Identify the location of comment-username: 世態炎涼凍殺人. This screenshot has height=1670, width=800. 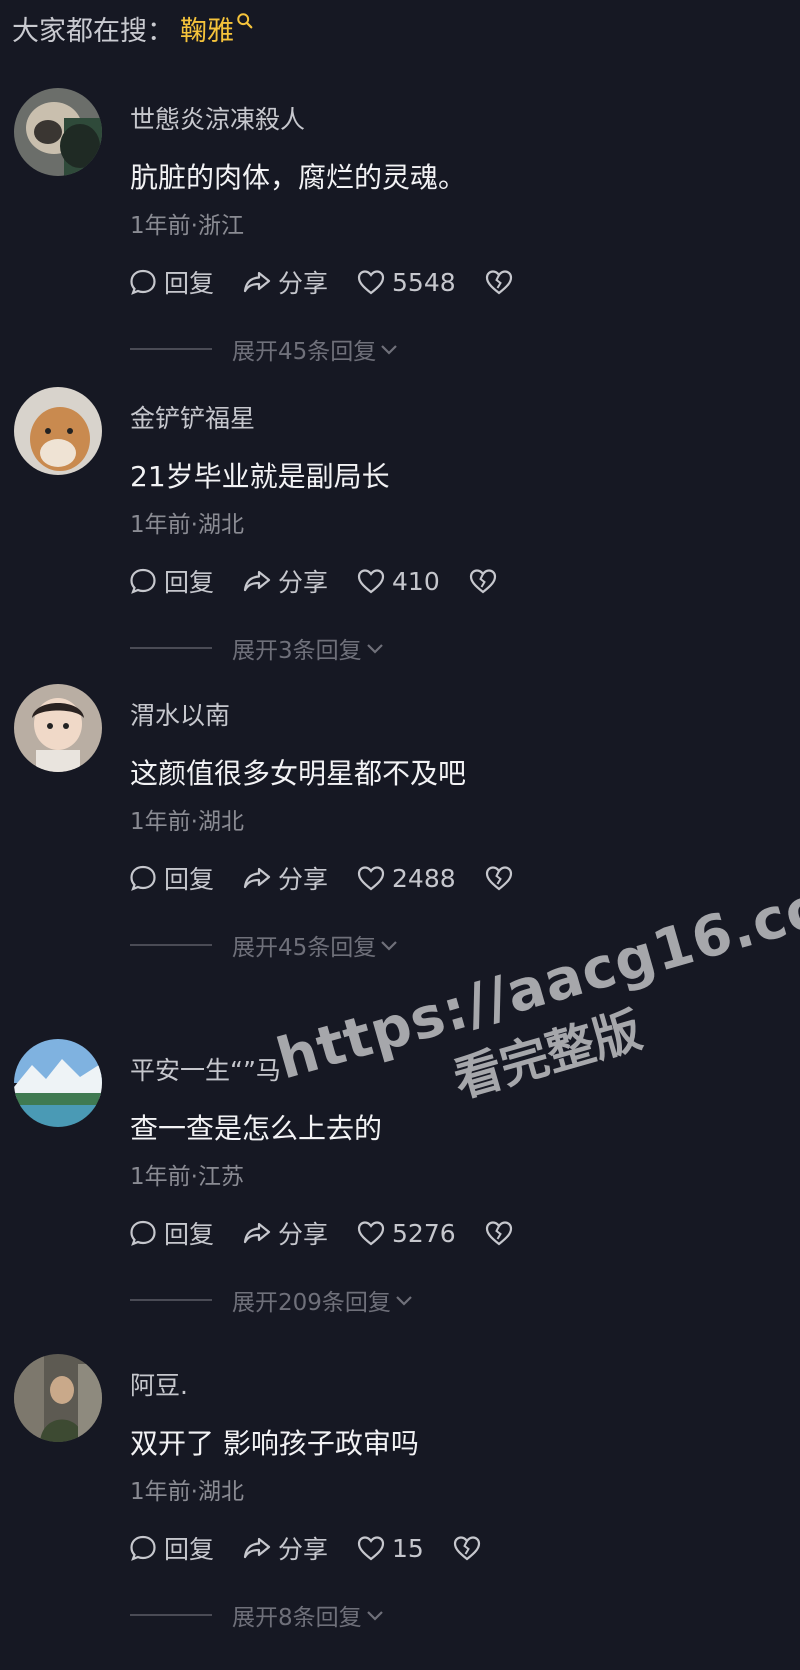
(217, 118).